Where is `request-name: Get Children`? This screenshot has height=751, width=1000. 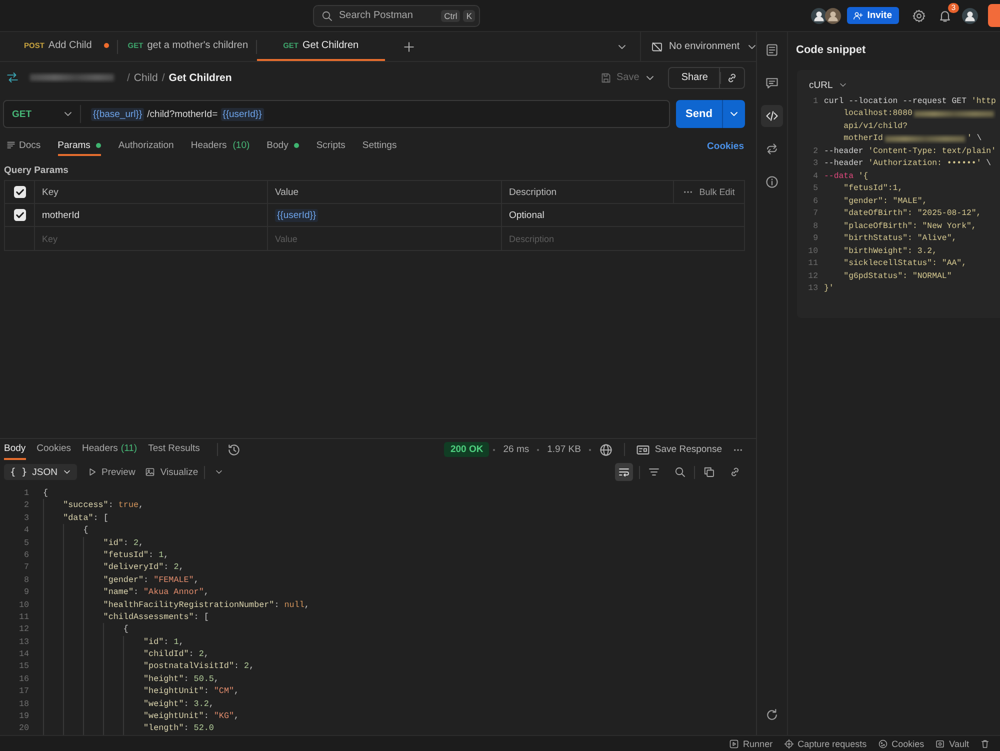 request-name: Get Children is located at coordinates (200, 78).